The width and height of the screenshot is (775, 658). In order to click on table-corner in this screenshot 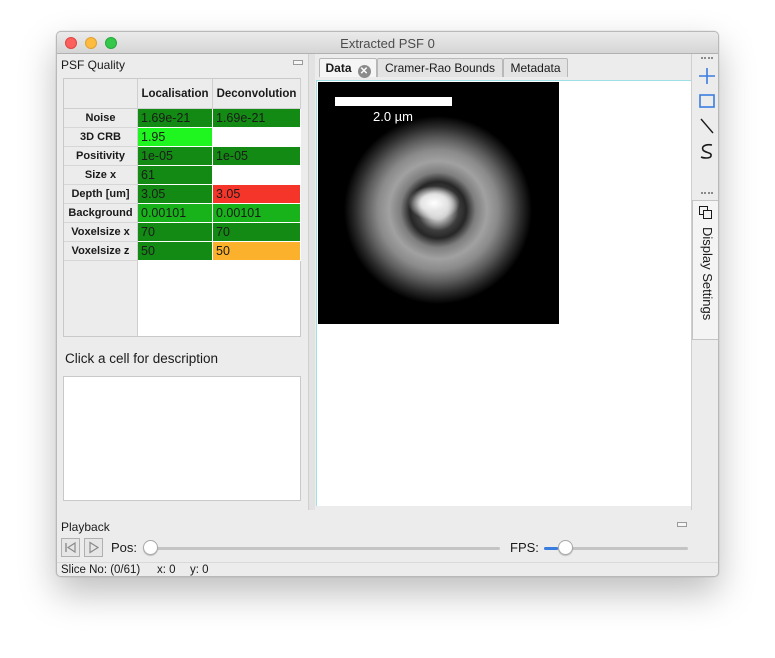, I will do `click(101, 94)`.